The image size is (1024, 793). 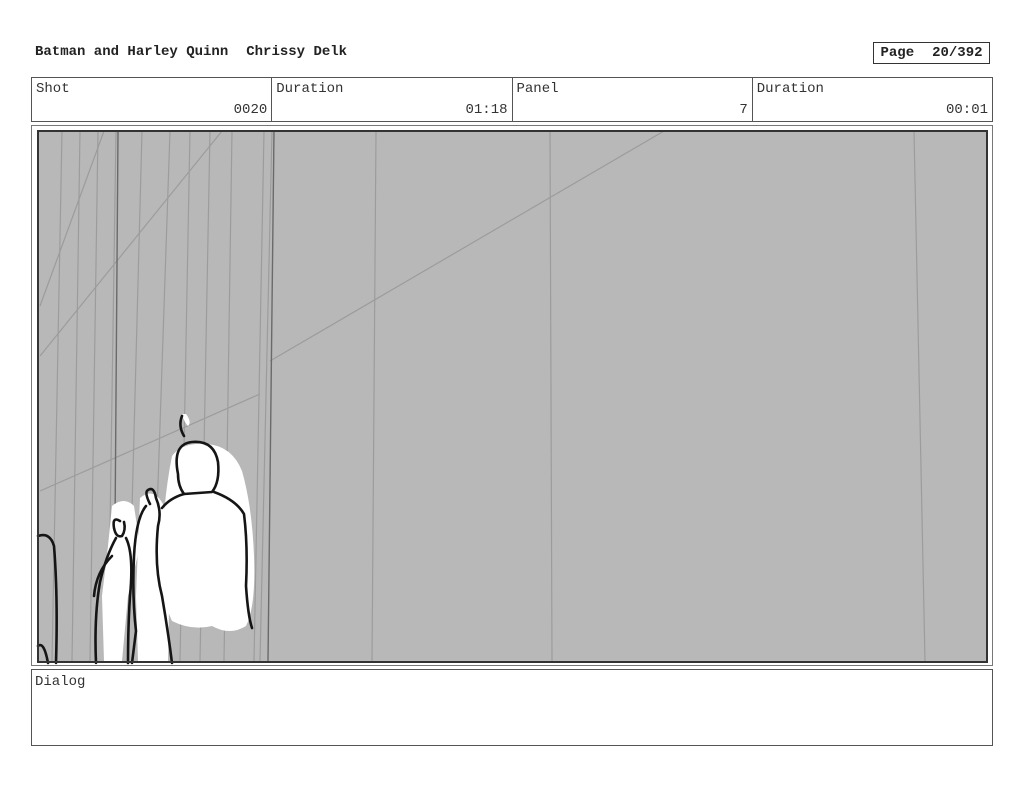 What do you see at coordinates (392, 99) in the screenshot?
I see `shot-duration-cell: Duration 01:18` at bounding box center [392, 99].